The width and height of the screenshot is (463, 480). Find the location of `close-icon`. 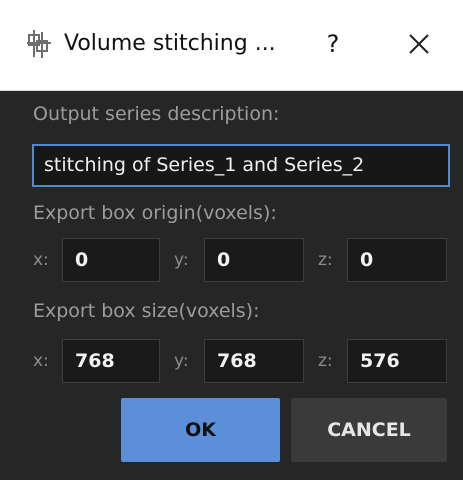

close-icon is located at coordinates (419, 44).